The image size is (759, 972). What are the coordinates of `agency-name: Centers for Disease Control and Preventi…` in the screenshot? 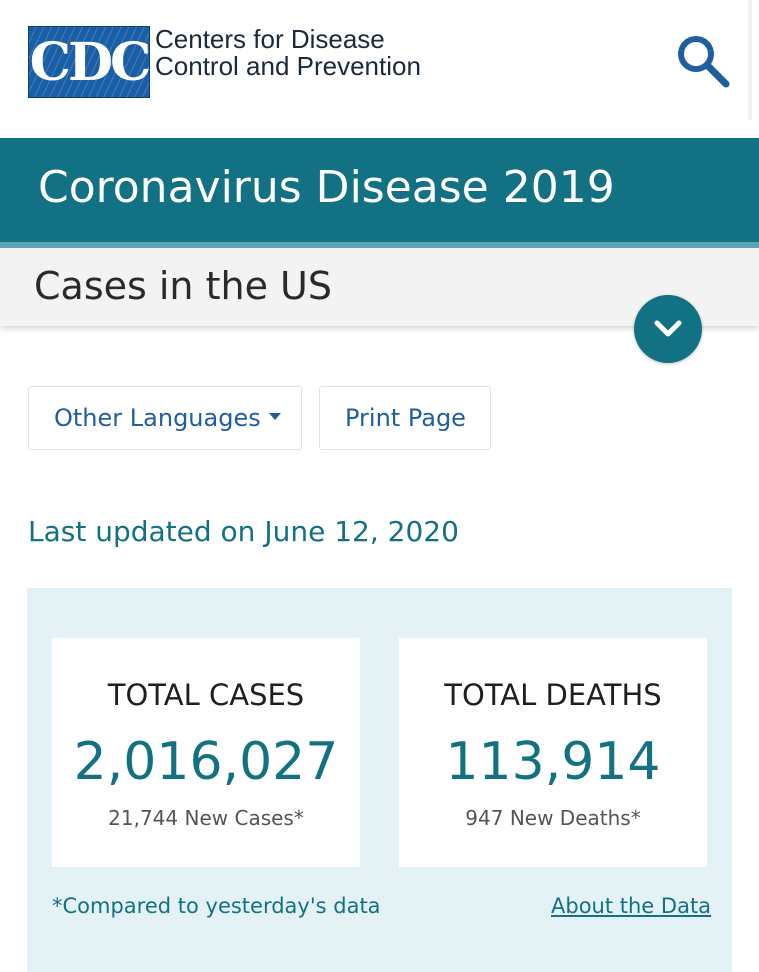 It's located at (288, 53).